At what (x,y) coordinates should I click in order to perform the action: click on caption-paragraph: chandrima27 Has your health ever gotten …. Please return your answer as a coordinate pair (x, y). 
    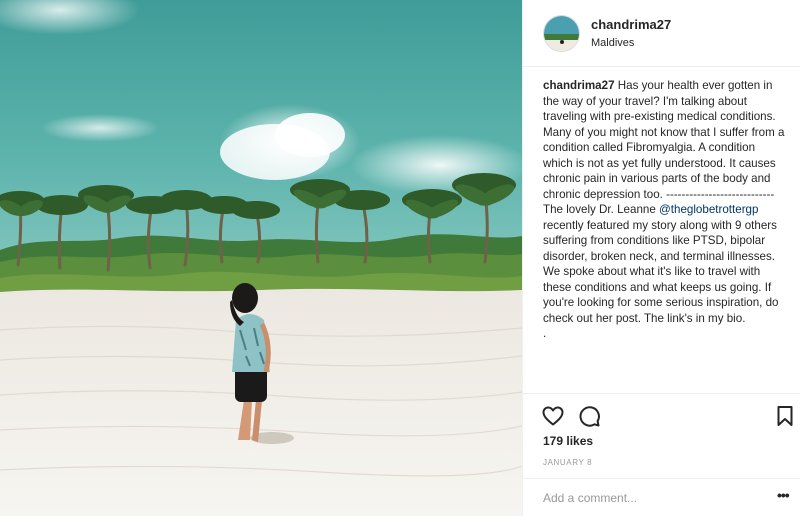
    Looking at the image, I should click on (665, 101).